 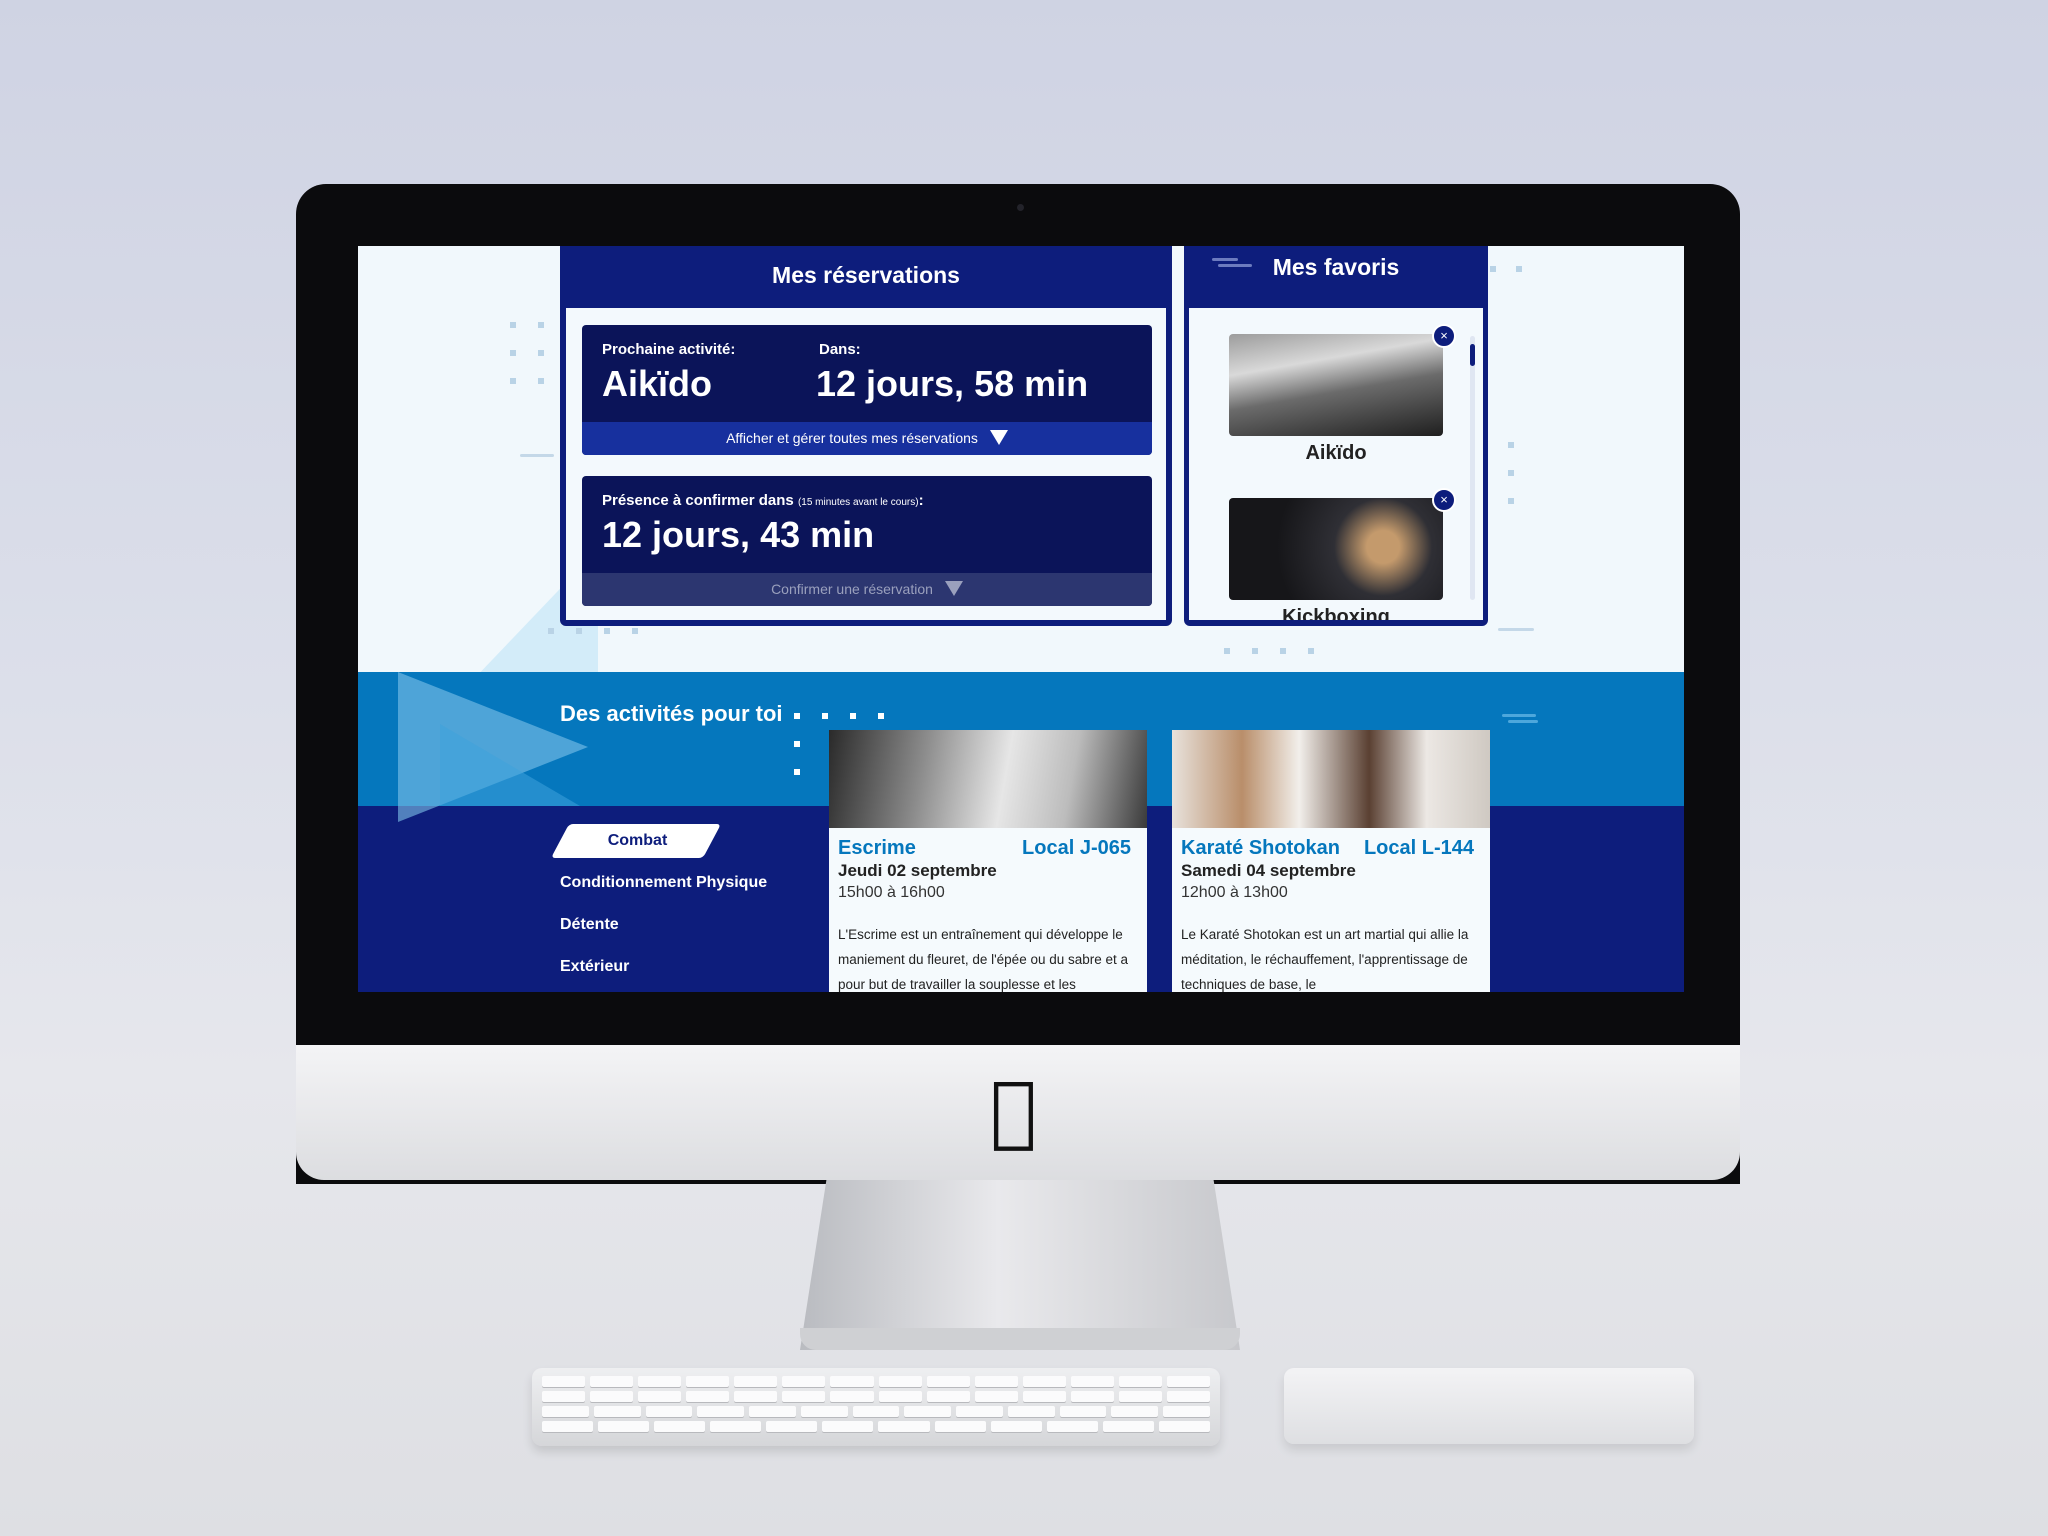 I want to click on activity-name: Karaté Shotokan, so click(x=1260, y=848).